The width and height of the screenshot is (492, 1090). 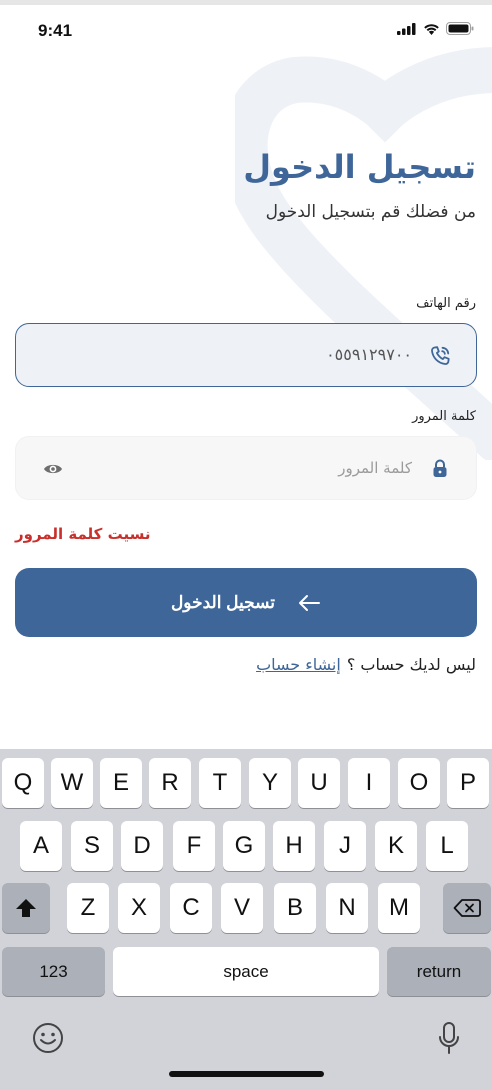 What do you see at coordinates (310, 602) in the screenshot?
I see `arrow-left-icon` at bounding box center [310, 602].